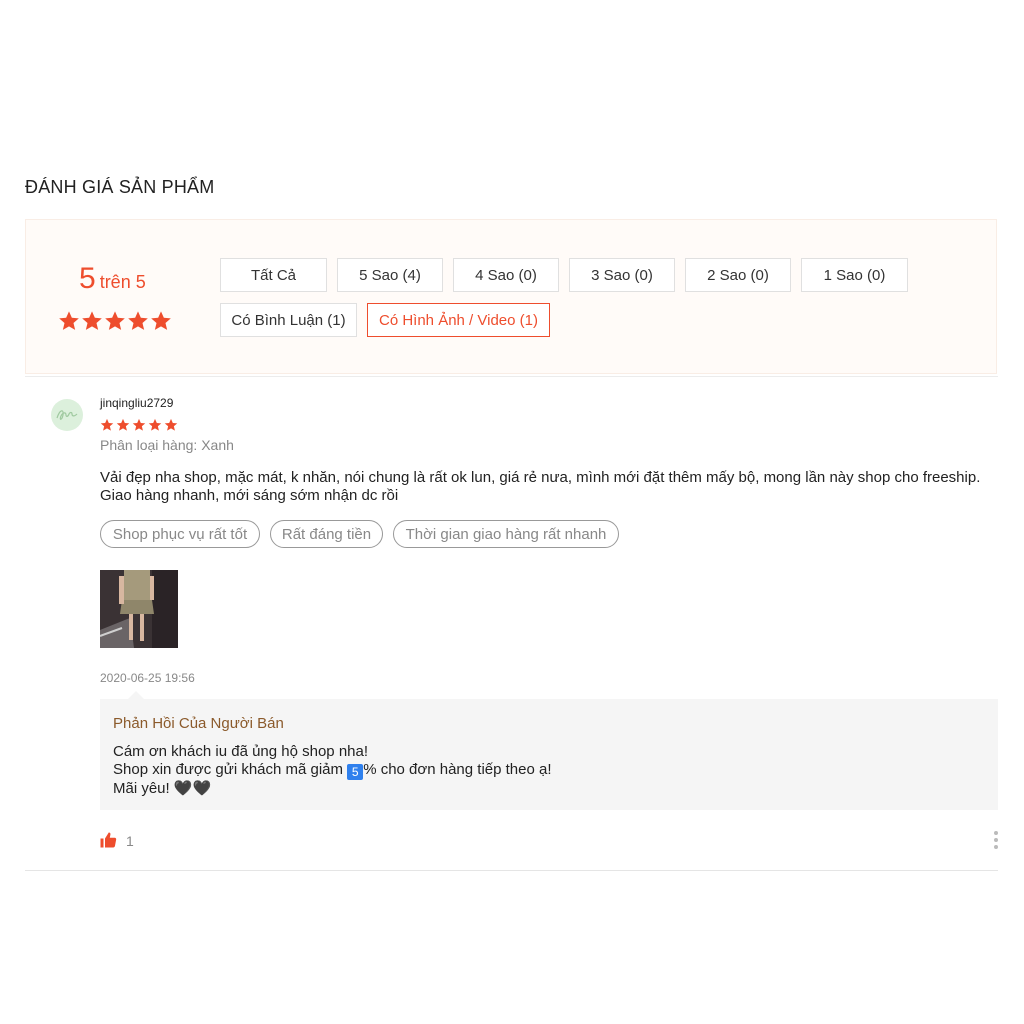 The width and height of the screenshot is (1024, 1024). What do you see at coordinates (506, 534) in the screenshot?
I see `review-tag: Thời gian giao hàng rất nhanh` at bounding box center [506, 534].